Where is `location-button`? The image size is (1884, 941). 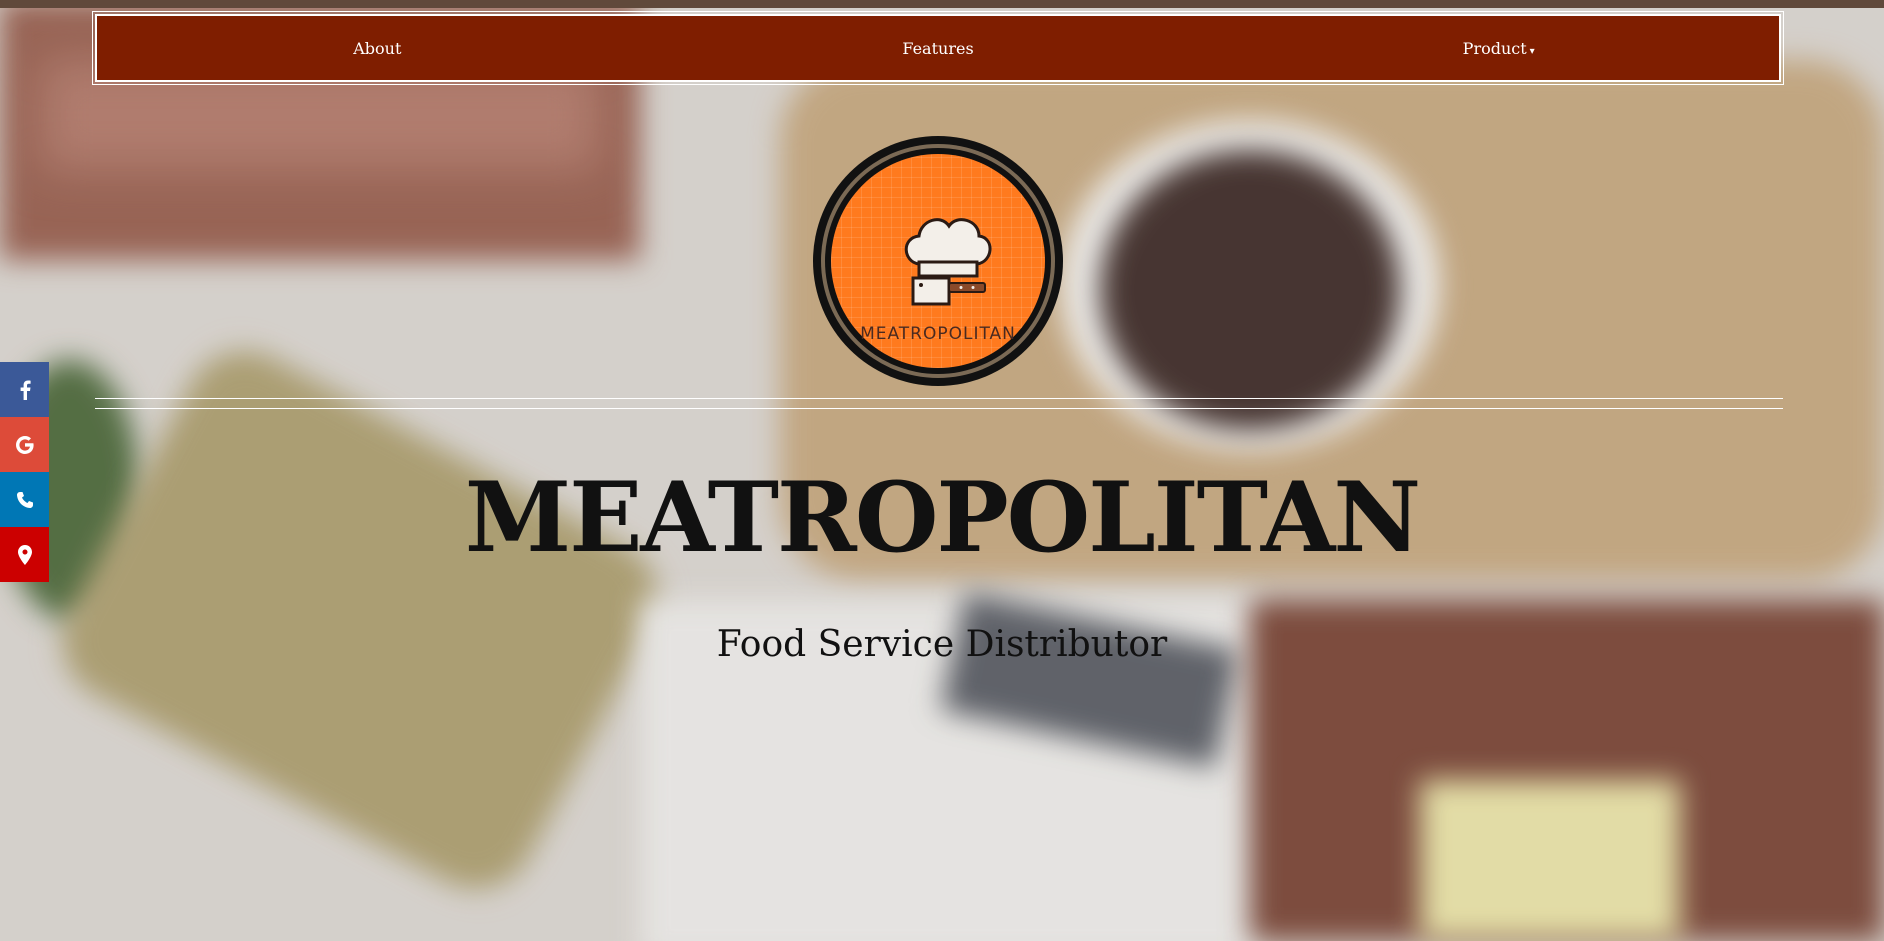
location-button is located at coordinates (24, 554).